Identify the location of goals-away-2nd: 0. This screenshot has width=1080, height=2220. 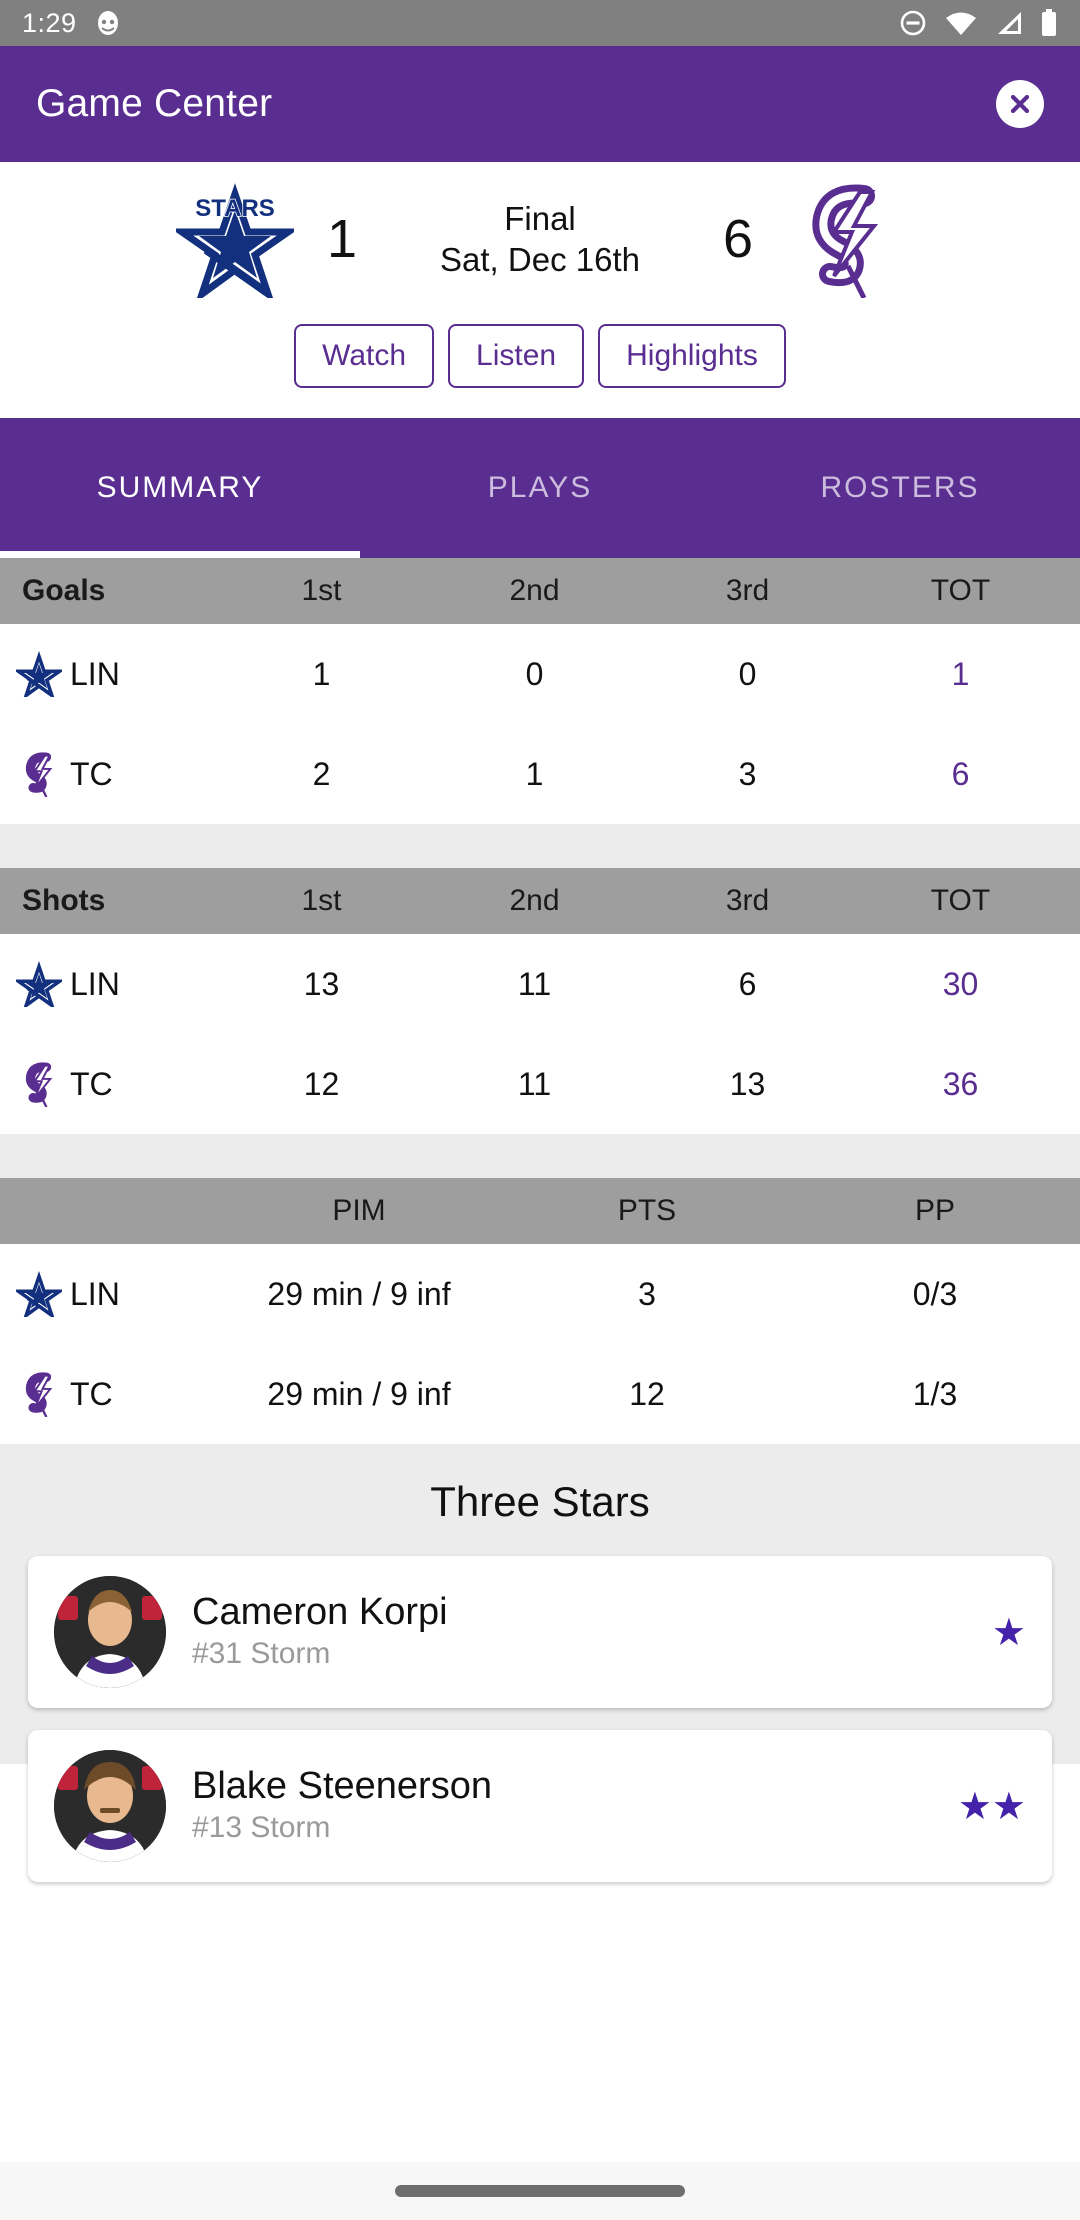
(534, 673).